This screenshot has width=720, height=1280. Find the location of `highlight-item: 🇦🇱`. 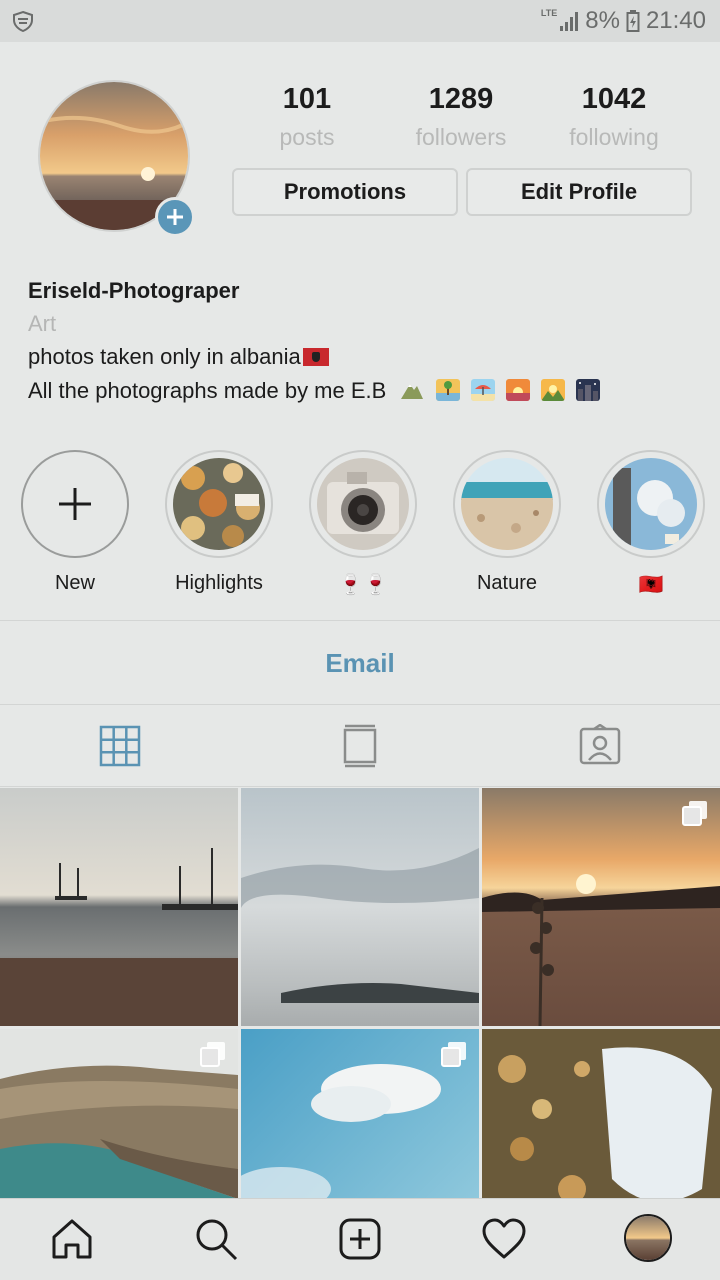

highlight-item: 🇦🇱 is located at coordinates (651, 523).